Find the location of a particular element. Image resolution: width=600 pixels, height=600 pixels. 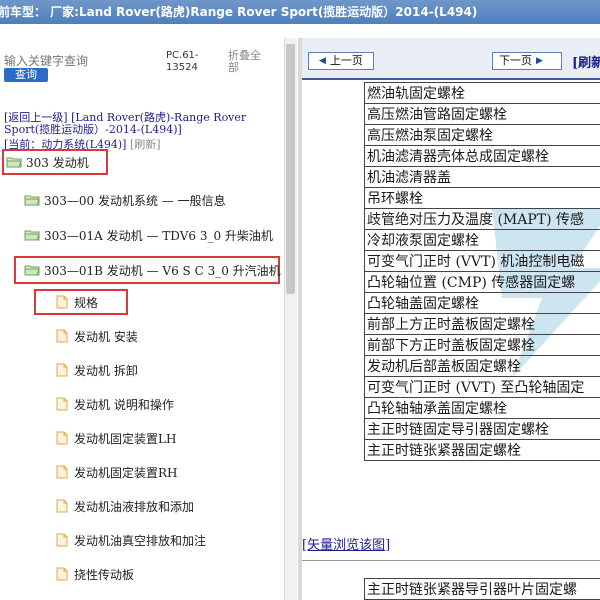

table-row: 机油滤清器盖 is located at coordinates (482, 177).